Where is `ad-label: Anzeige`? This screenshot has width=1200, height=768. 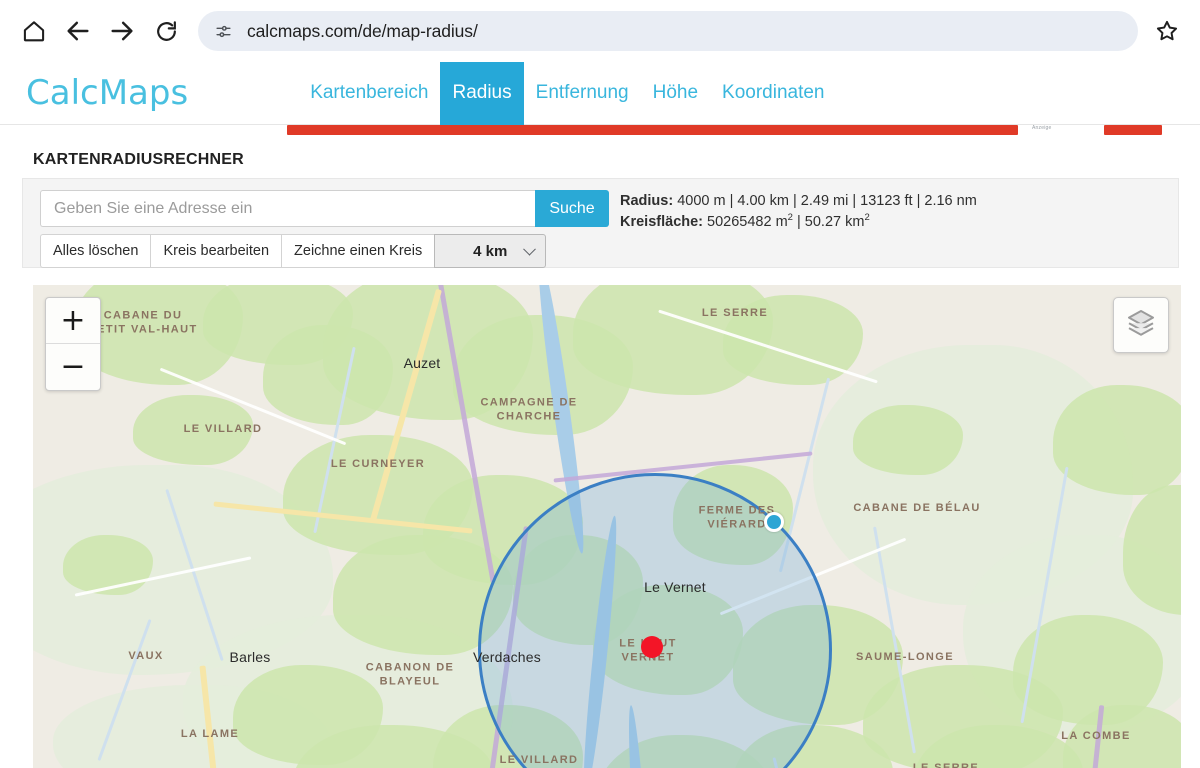 ad-label: Anzeige is located at coordinates (1042, 128).